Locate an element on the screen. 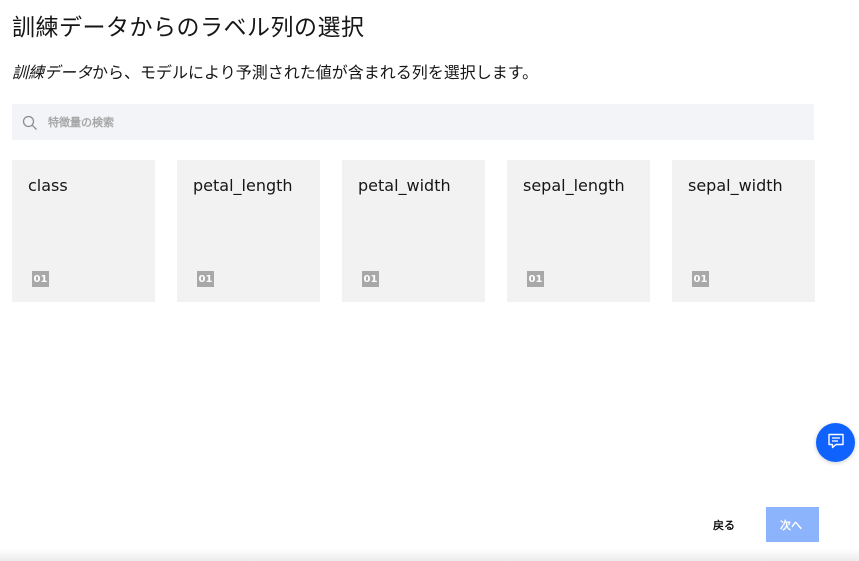  search-bar is located at coordinates (413, 122).